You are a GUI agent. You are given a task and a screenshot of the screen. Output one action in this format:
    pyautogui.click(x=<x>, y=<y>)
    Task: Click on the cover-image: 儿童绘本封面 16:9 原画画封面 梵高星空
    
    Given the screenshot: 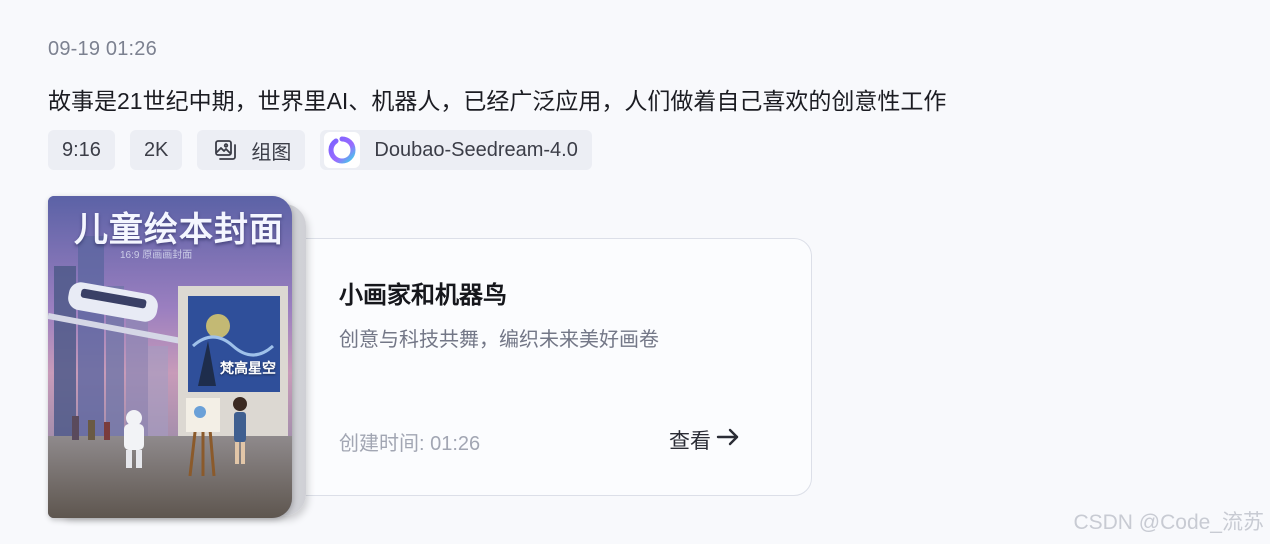 What is the action you would take?
    pyautogui.click(x=170, y=357)
    